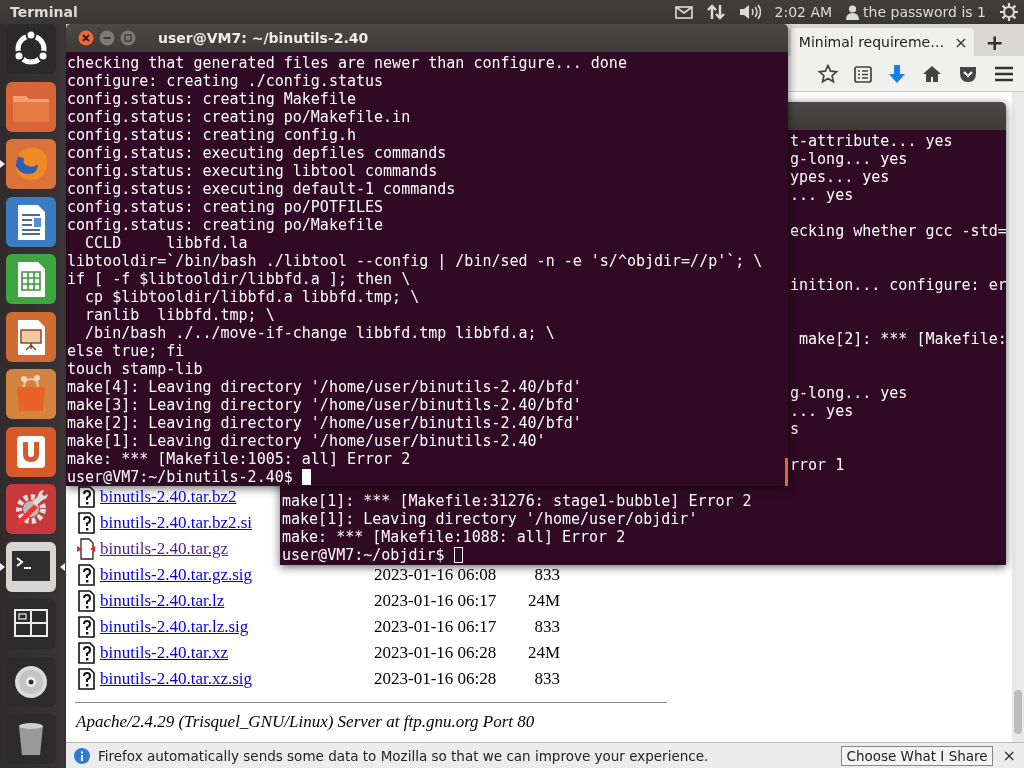 The height and width of the screenshot is (768, 1024). I want to click on file-link: binutils-2.40.tar.gz.sig, so click(176, 575).